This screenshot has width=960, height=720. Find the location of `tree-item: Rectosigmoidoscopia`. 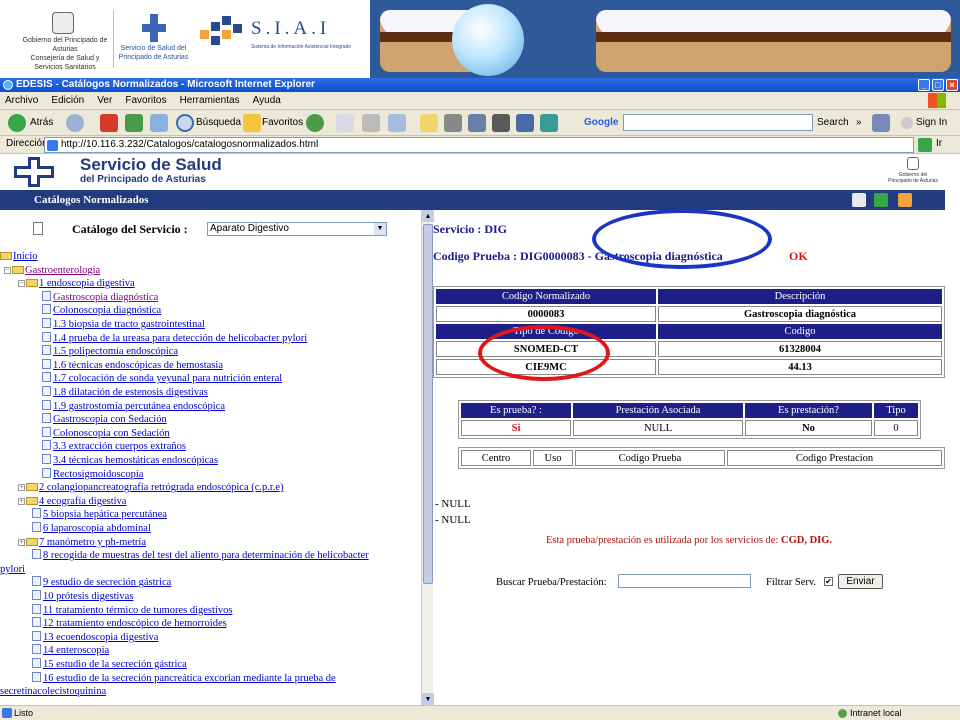

tree-item: Rectosigmoidoscopia is located at coordinates (92, 474).